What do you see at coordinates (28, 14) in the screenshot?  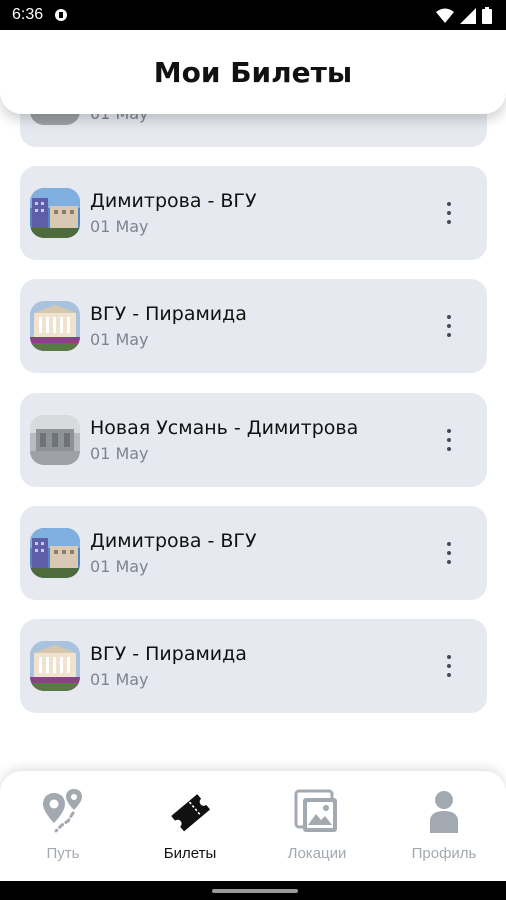 I see `status-time: 6:36` at bounding box center [28, 14].